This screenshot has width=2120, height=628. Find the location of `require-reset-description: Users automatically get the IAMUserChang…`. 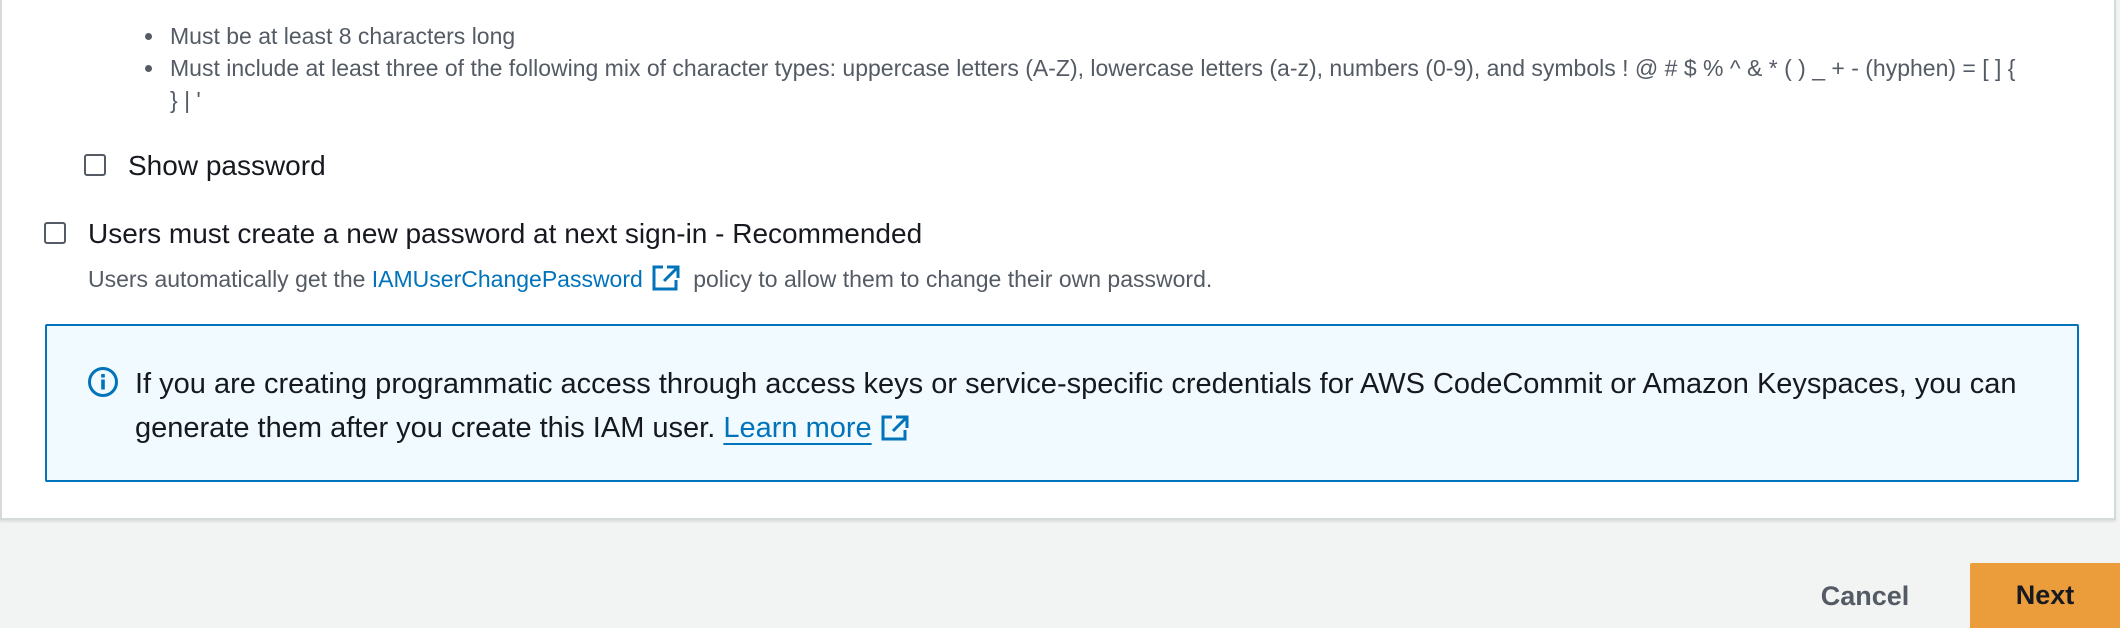

require-reset-description: Users automatically get the IAMUserChang… is located at coordinates (650, 279).